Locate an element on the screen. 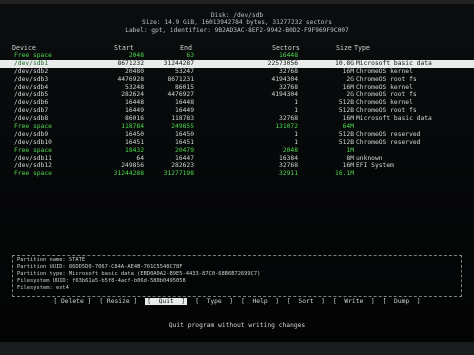 The height and width of the screenshot is (355, 474). cell-sectors: 4194304 is located at coordinates (284, 95).